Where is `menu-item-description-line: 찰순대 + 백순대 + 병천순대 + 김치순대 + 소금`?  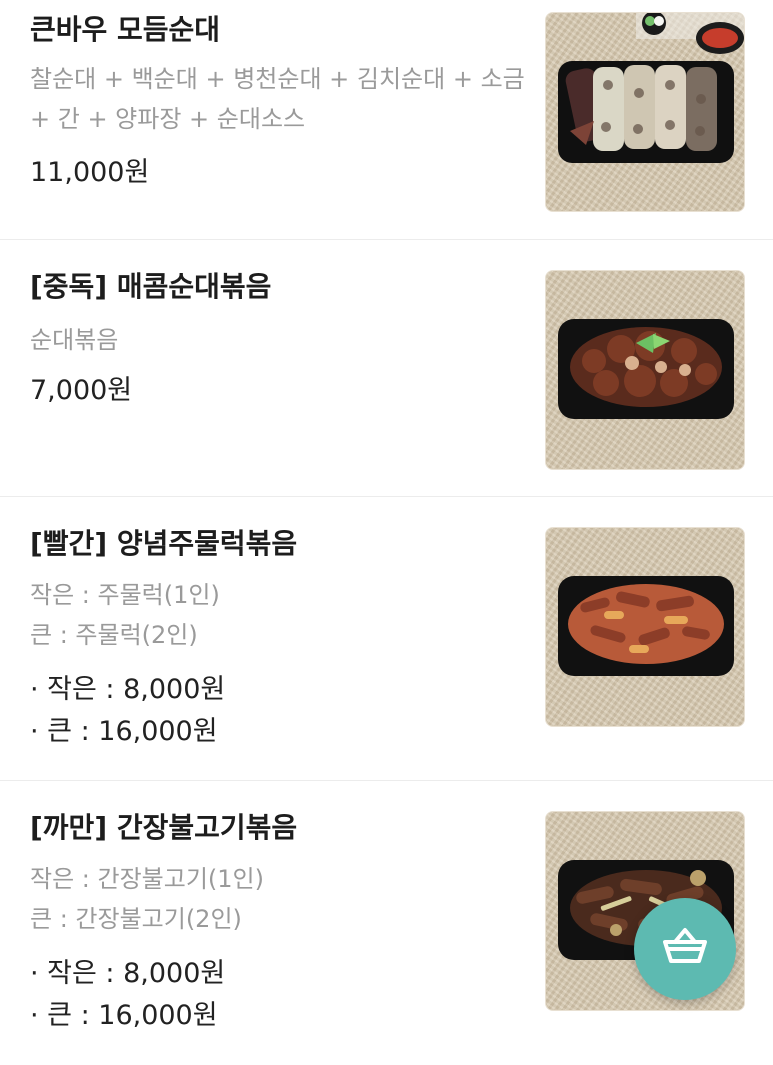
menu-item-description-line: 찰순대 + 백순대 + 병천순대 + 김치순대 + 소금 is located at coordinates (277, 79).